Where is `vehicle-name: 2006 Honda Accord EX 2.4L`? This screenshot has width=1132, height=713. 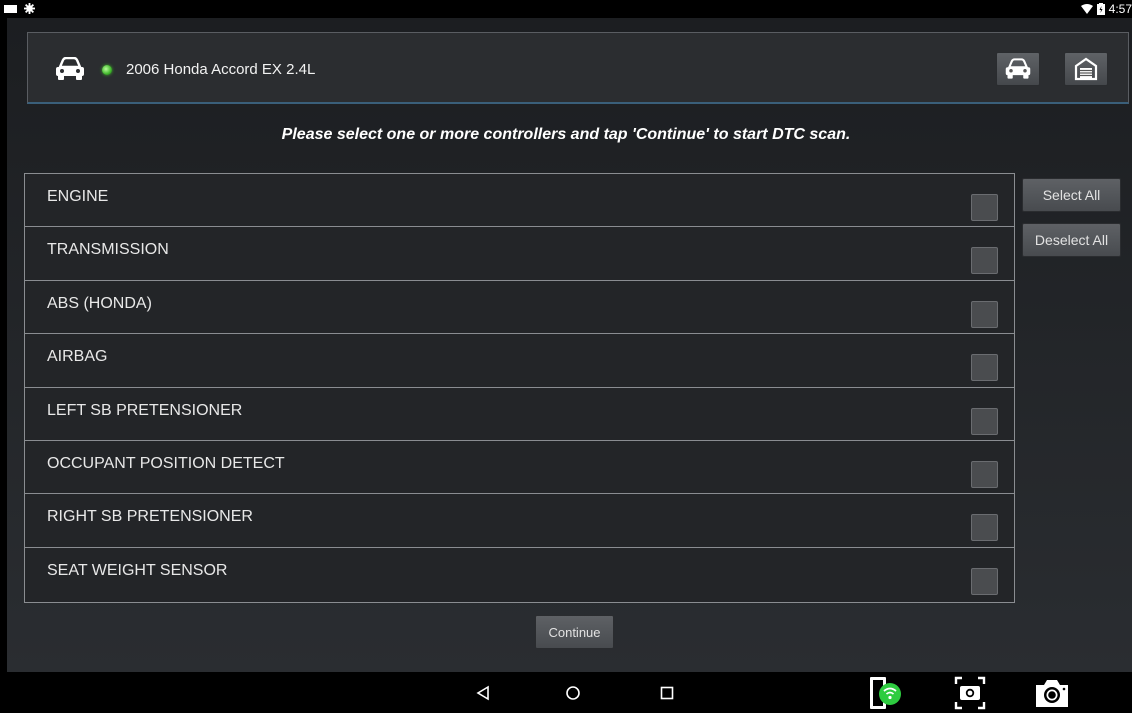 vehicle-name: 2006 Honda Accord EX 2.4L is located at coordinates (221, 69).